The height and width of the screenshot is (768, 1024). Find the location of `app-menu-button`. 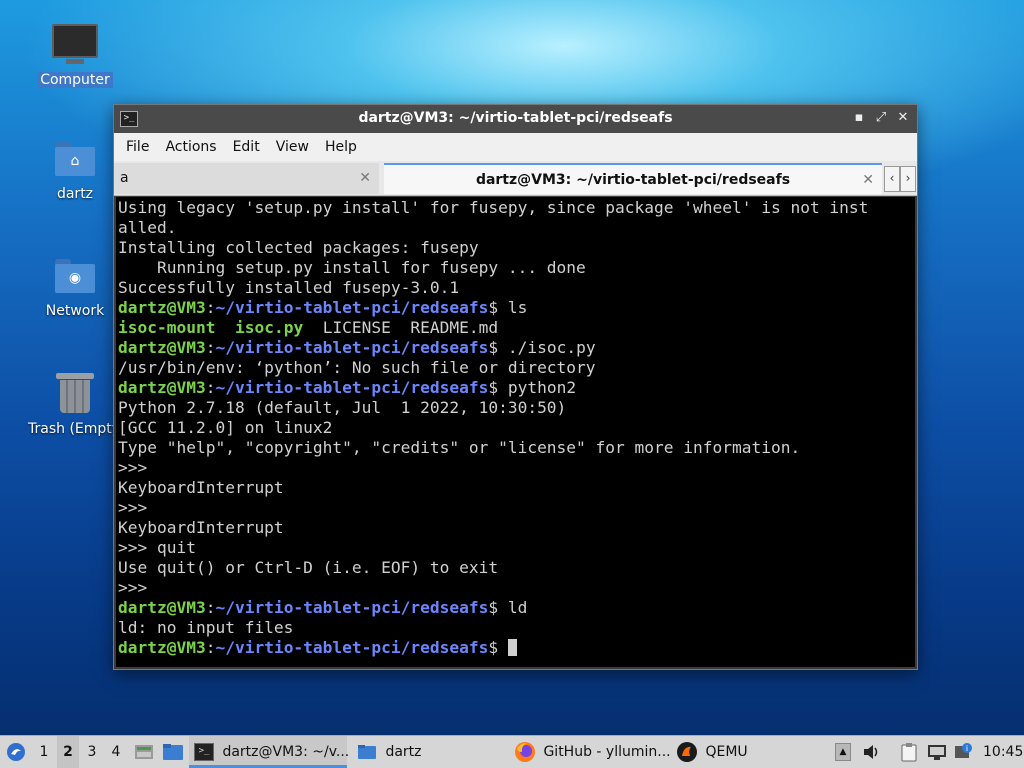

app-menu-button is located at coordinates (16, 752).